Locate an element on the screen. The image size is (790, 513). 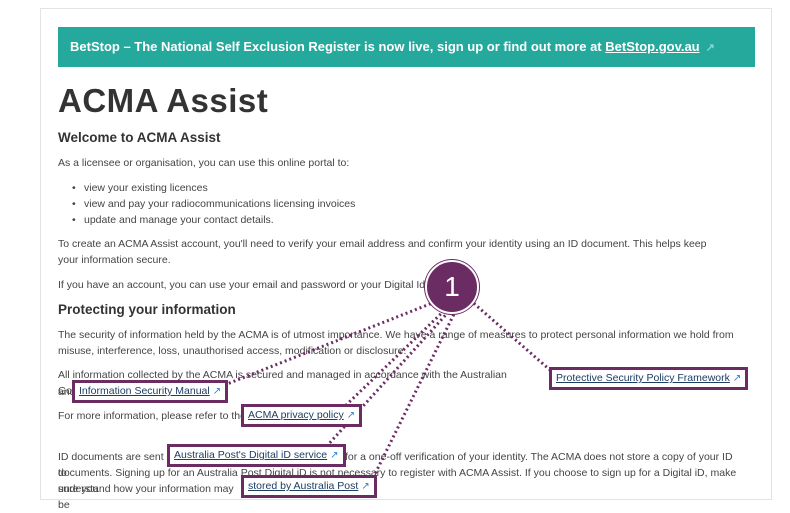
callout-marker: 1 is located at coordinates (452, 287).